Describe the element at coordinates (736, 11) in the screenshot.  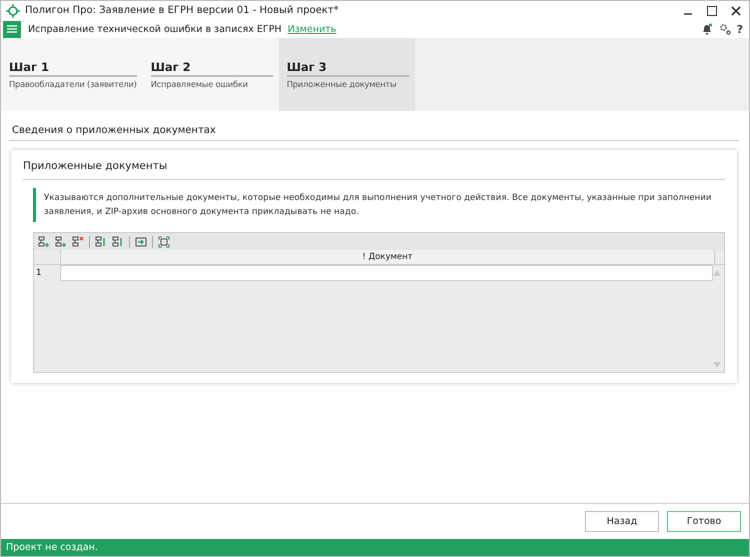
I see `close-icon` at that location.